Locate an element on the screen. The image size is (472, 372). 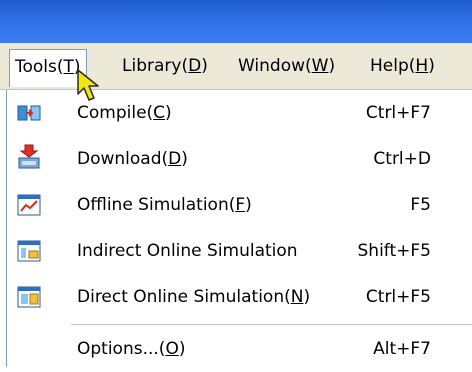
menu-item-offline-simulation: Offline Simulation(F) F5 is located at coordinates (239, 205).